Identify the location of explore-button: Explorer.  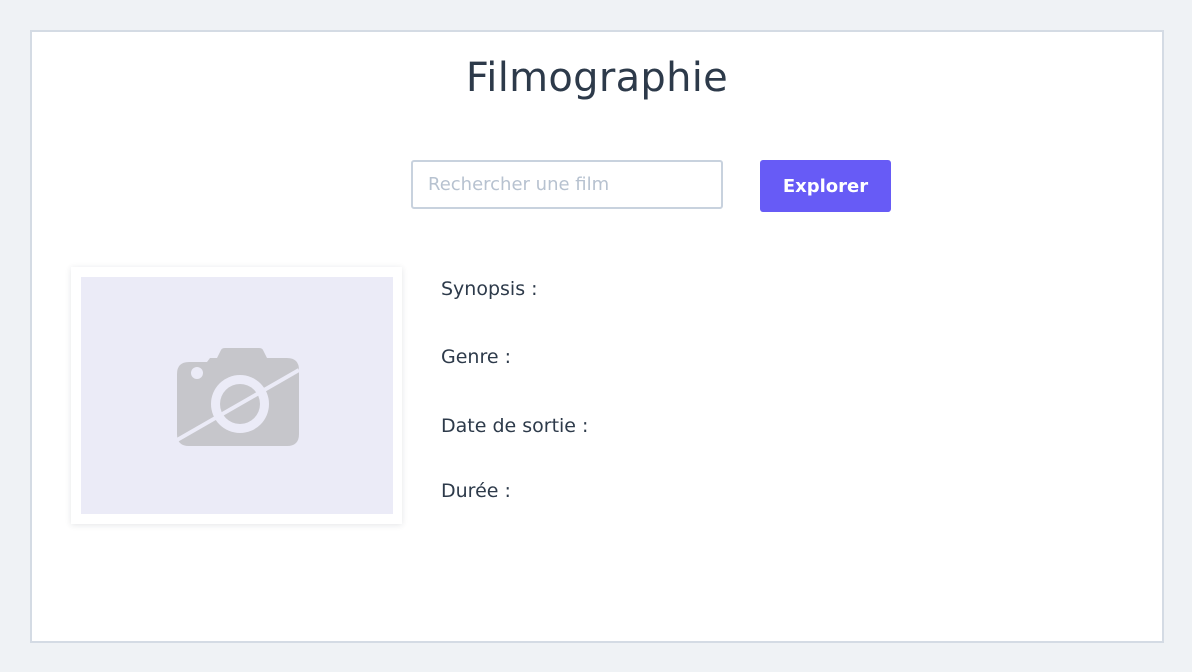
(825, 186).